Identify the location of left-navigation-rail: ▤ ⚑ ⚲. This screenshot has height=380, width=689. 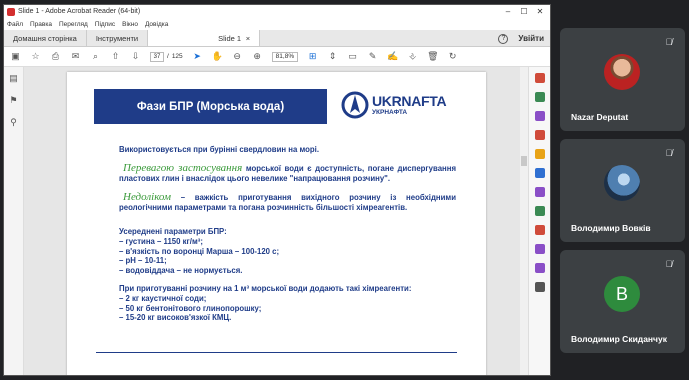
(14, 221).